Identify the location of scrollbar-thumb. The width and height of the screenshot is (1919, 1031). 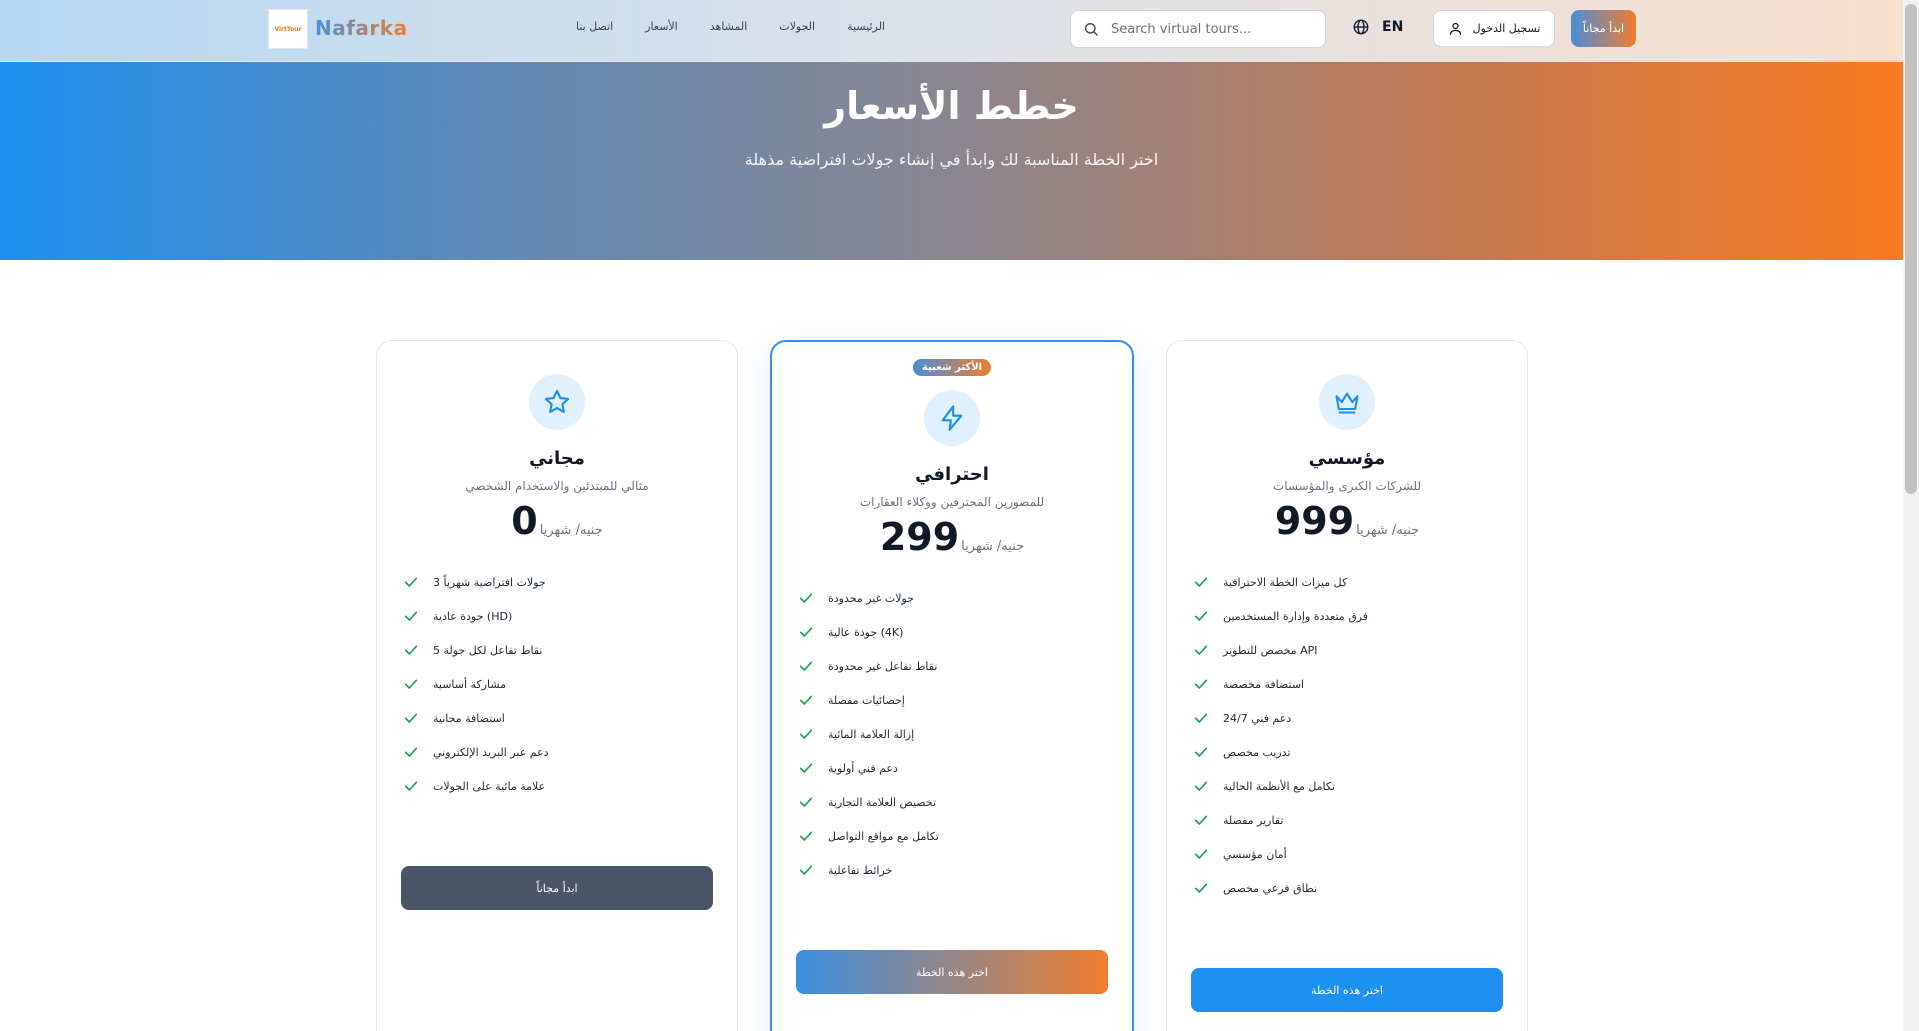
(1911, 249).